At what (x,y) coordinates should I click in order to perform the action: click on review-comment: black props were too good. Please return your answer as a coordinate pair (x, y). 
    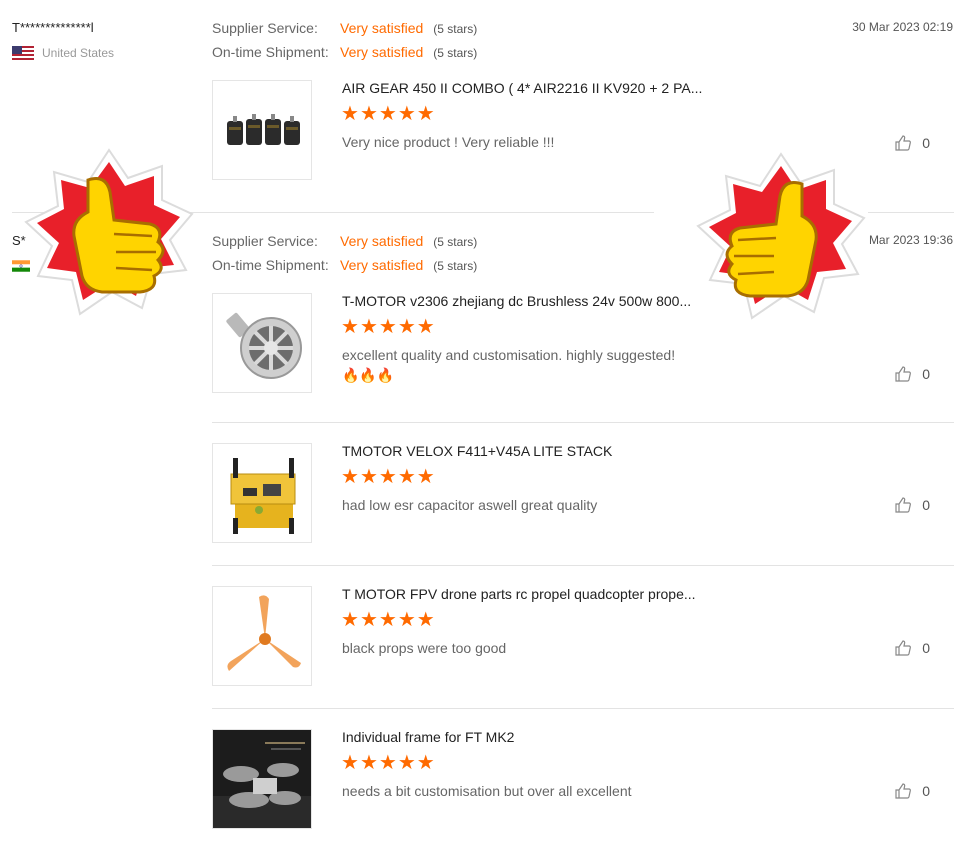
    Looking at the image, I should click on (424, 648).